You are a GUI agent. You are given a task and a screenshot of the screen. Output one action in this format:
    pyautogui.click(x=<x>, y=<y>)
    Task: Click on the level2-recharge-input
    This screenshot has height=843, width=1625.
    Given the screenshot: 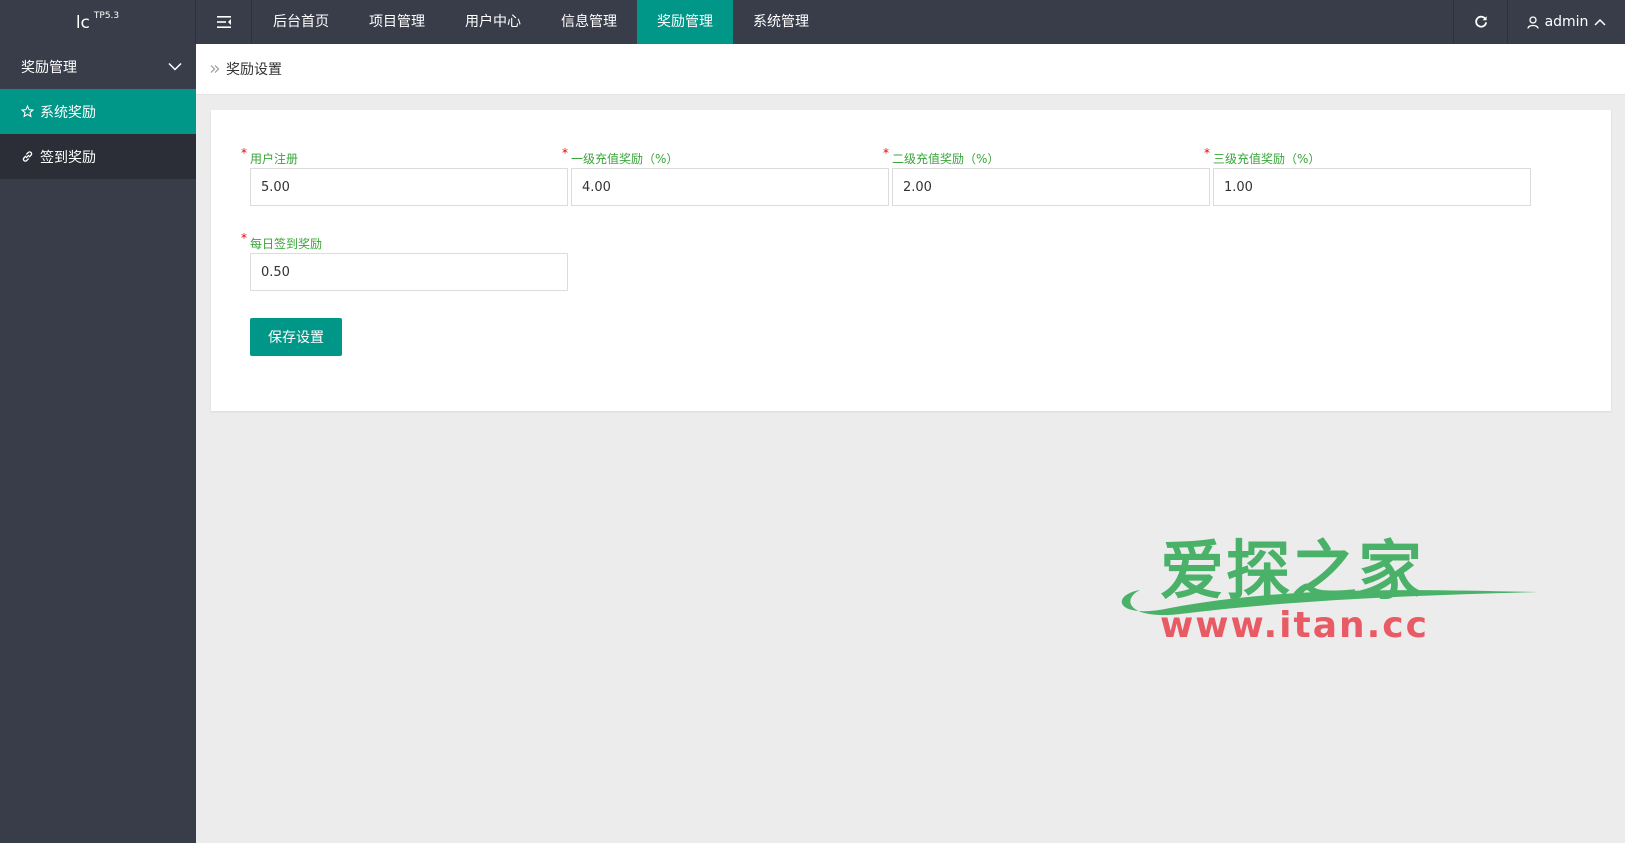 What is the action you would take?
    pyautogui.click(x=1051, y=187)
    